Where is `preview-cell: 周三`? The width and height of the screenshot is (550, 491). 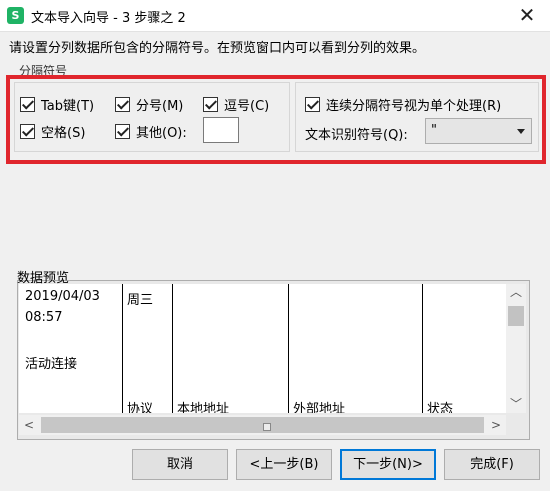 preview-cell: 周三 is located at coordinates (140, 300).